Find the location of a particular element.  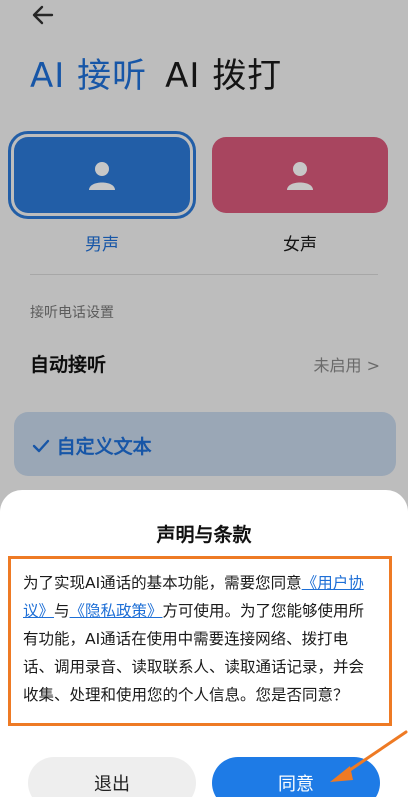

exit-button: 退出 is located at coordinates (112, 777).